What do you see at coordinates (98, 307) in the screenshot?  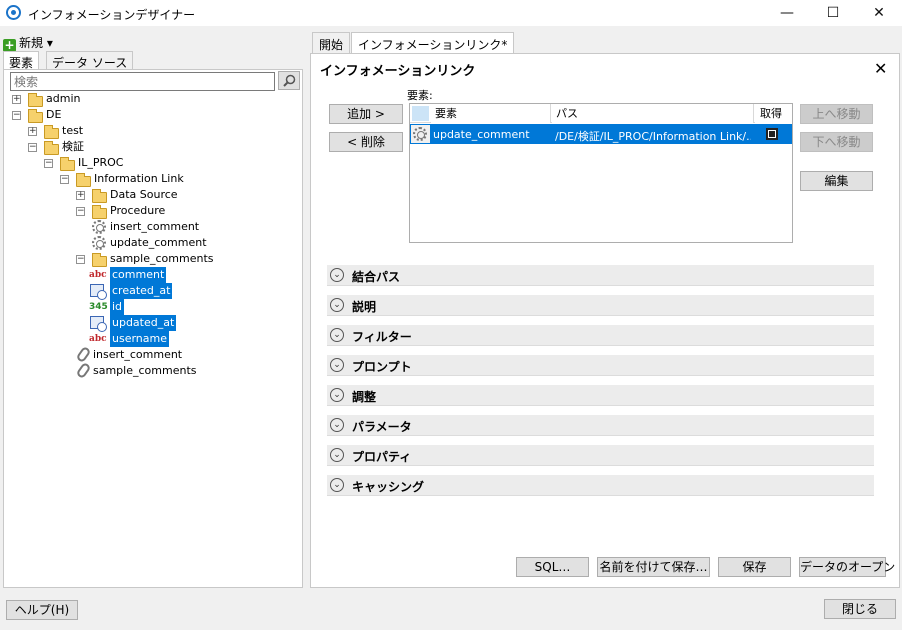 I see `numeric-column-icon: 345` at bounding box center [98, 307].